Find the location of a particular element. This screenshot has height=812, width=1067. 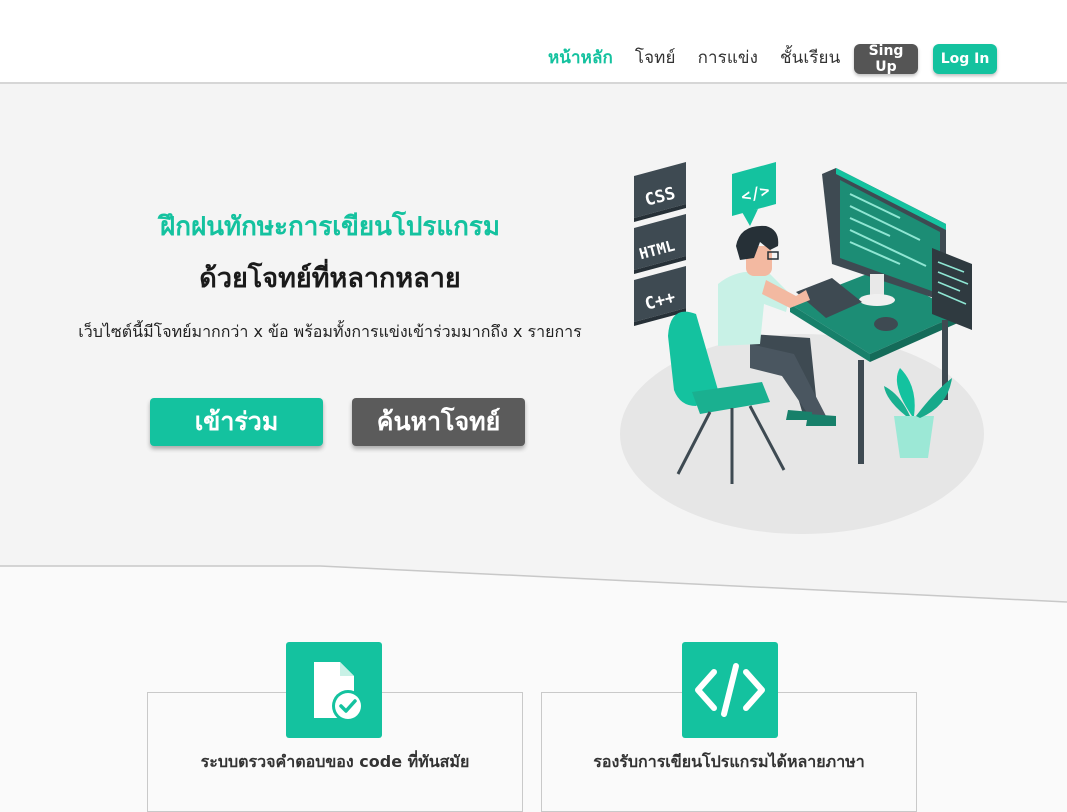

nav-link-home: หน้าหลัก is located at coordinates (580, 57).